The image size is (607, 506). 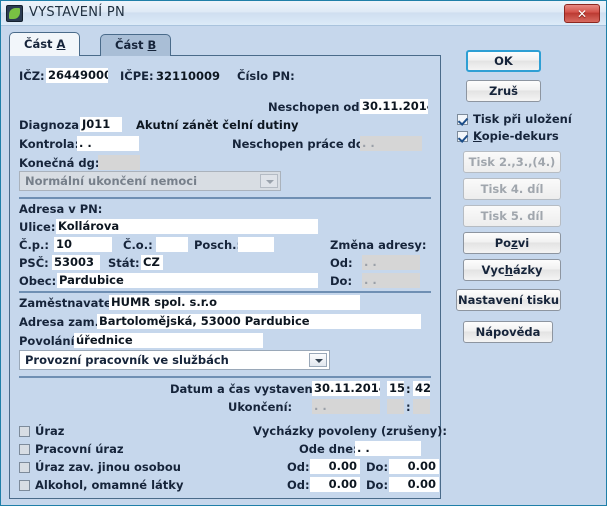 I want to click on povolani-select: Provozní pracovník ve službách, so click(x=174, y=360).